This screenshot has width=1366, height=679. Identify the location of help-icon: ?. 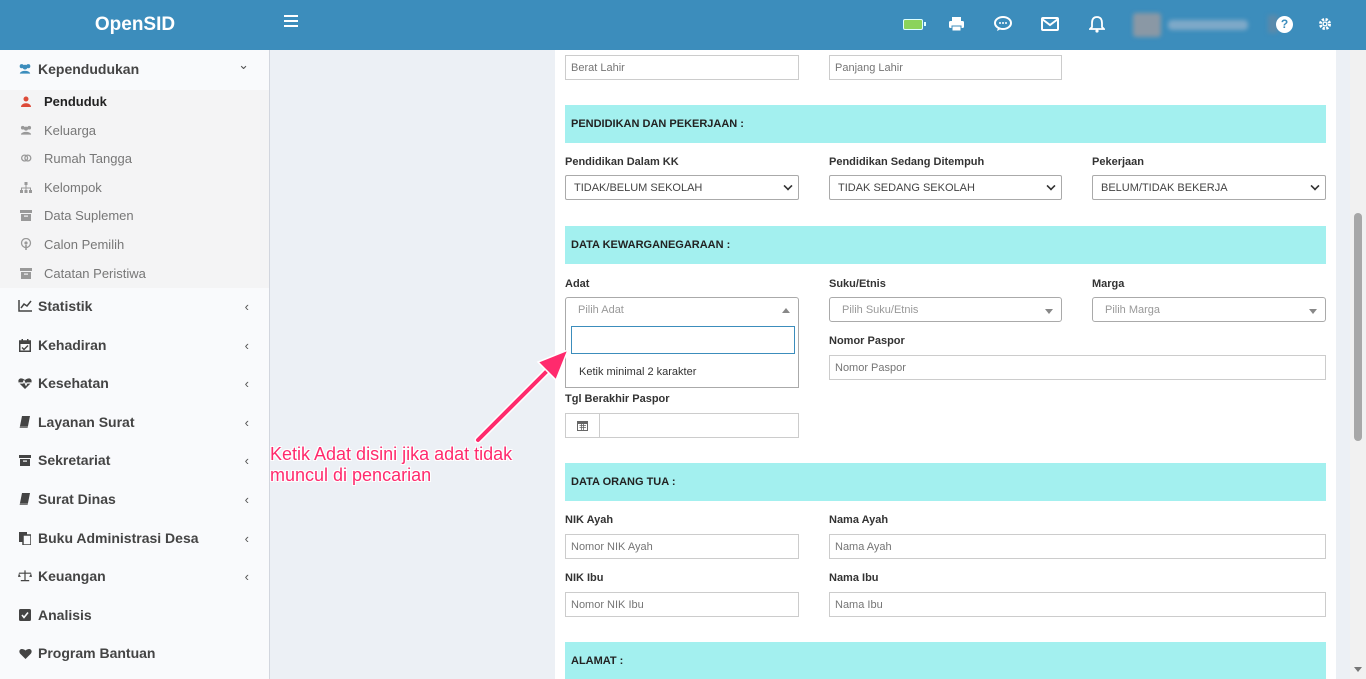
(1284, 24).